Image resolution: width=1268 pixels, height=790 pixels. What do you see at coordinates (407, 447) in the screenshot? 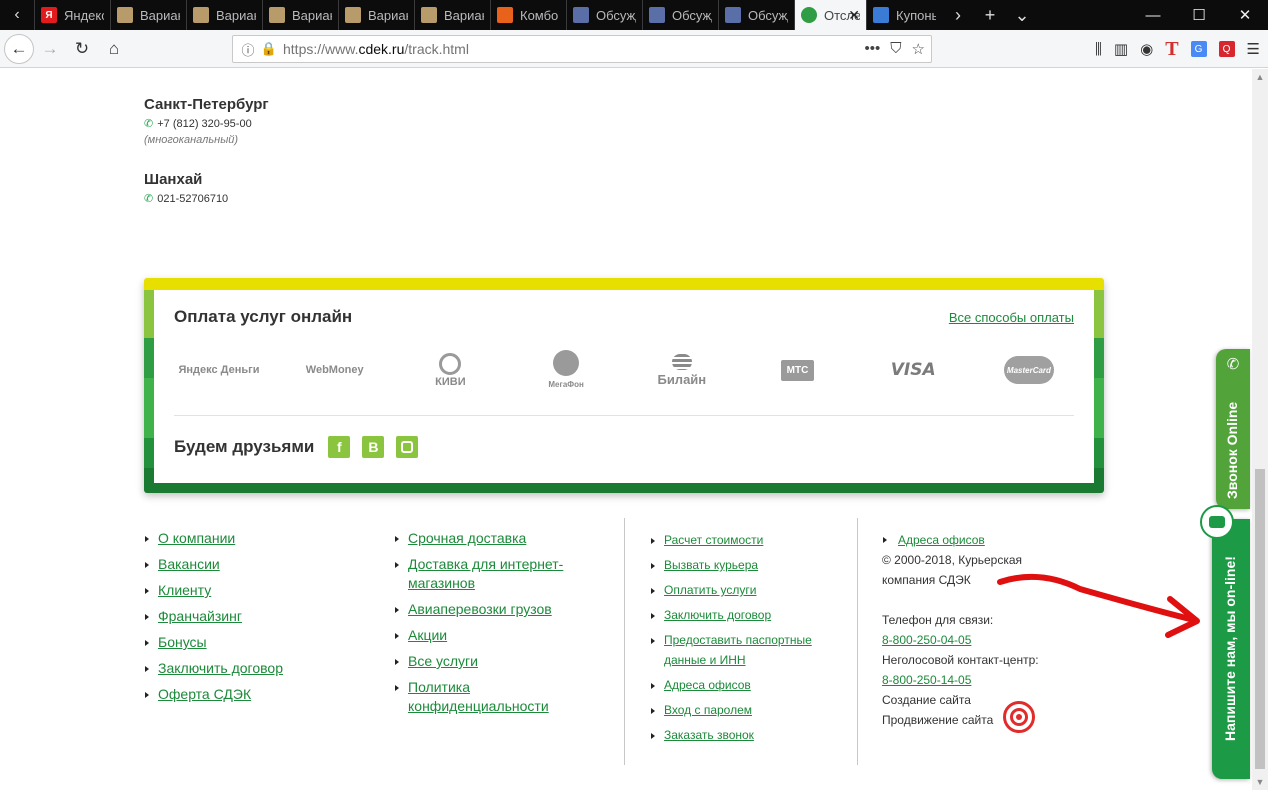
I see `instagram-icon` at bounding box center [407, 447].